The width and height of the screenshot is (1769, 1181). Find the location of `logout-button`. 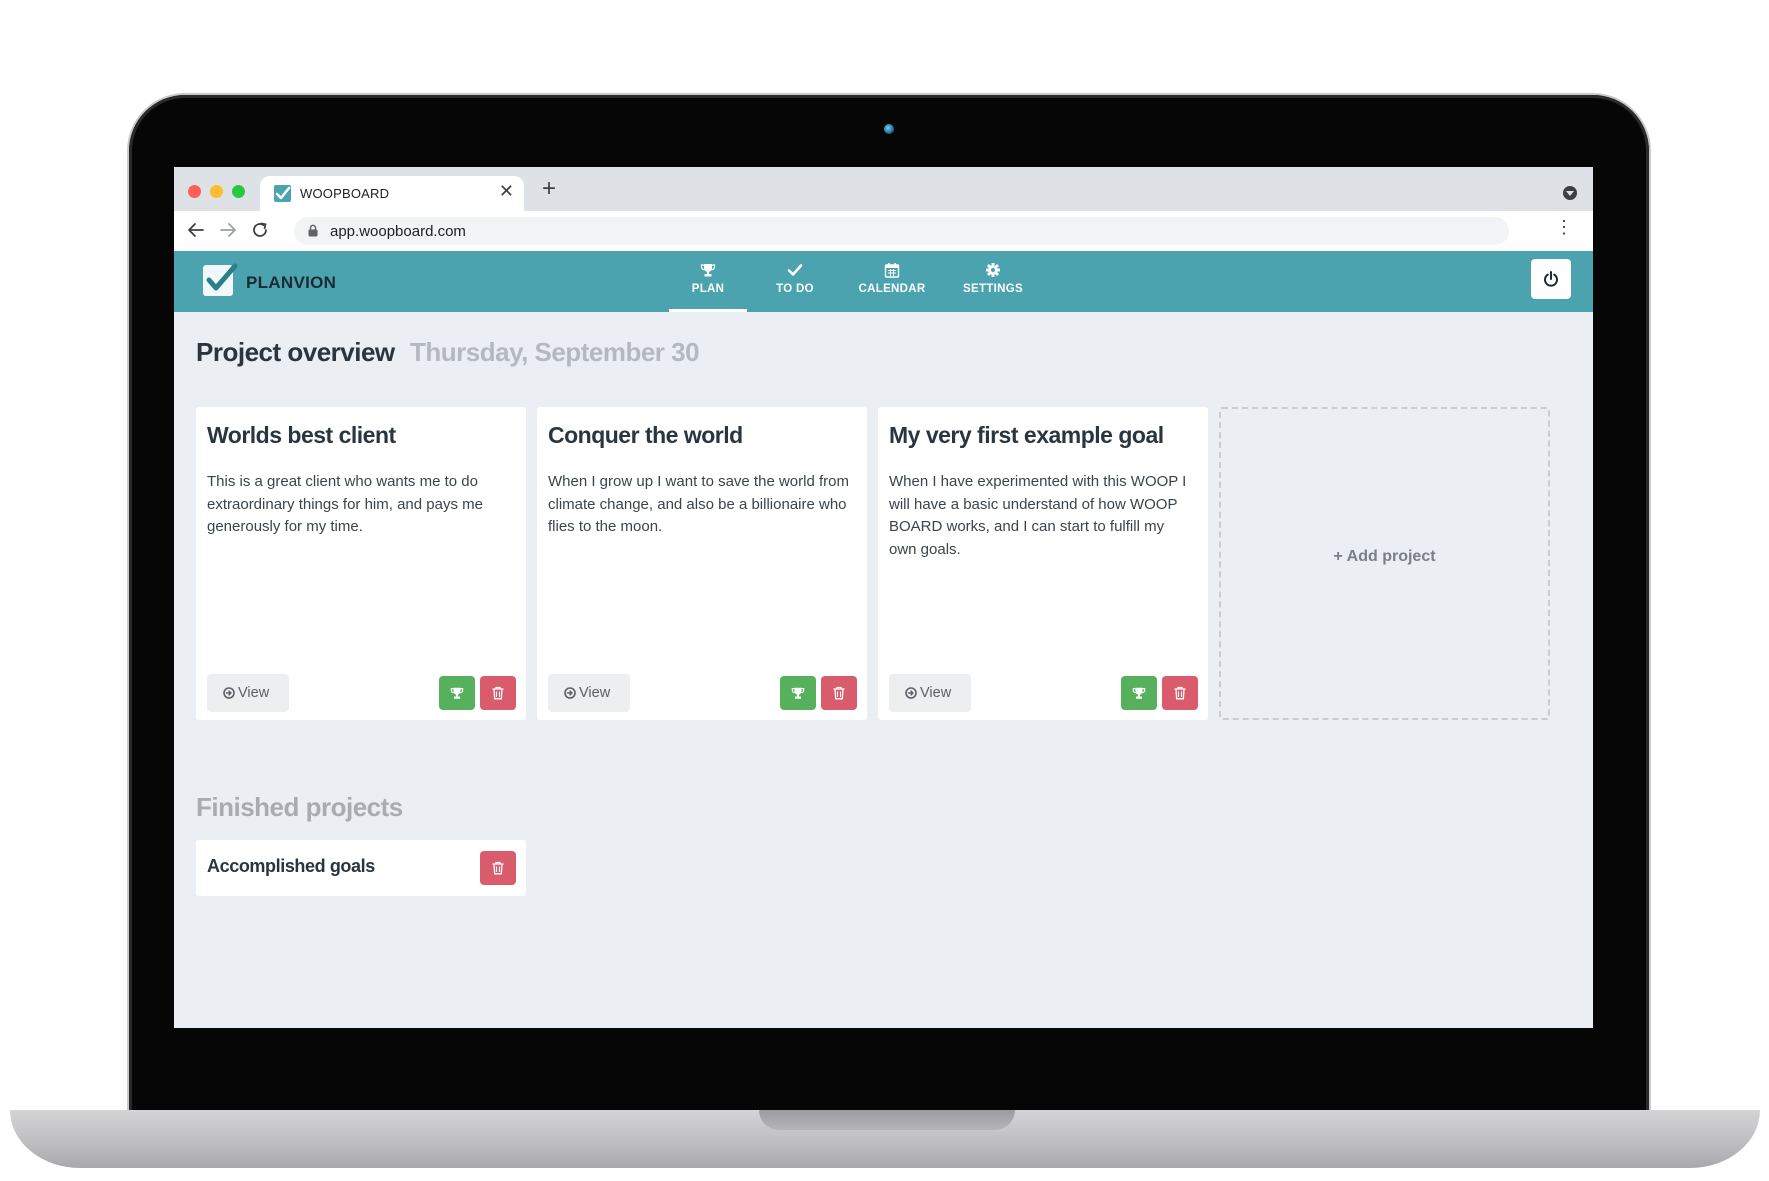

logout-button is located at coordinates (1551, 279).